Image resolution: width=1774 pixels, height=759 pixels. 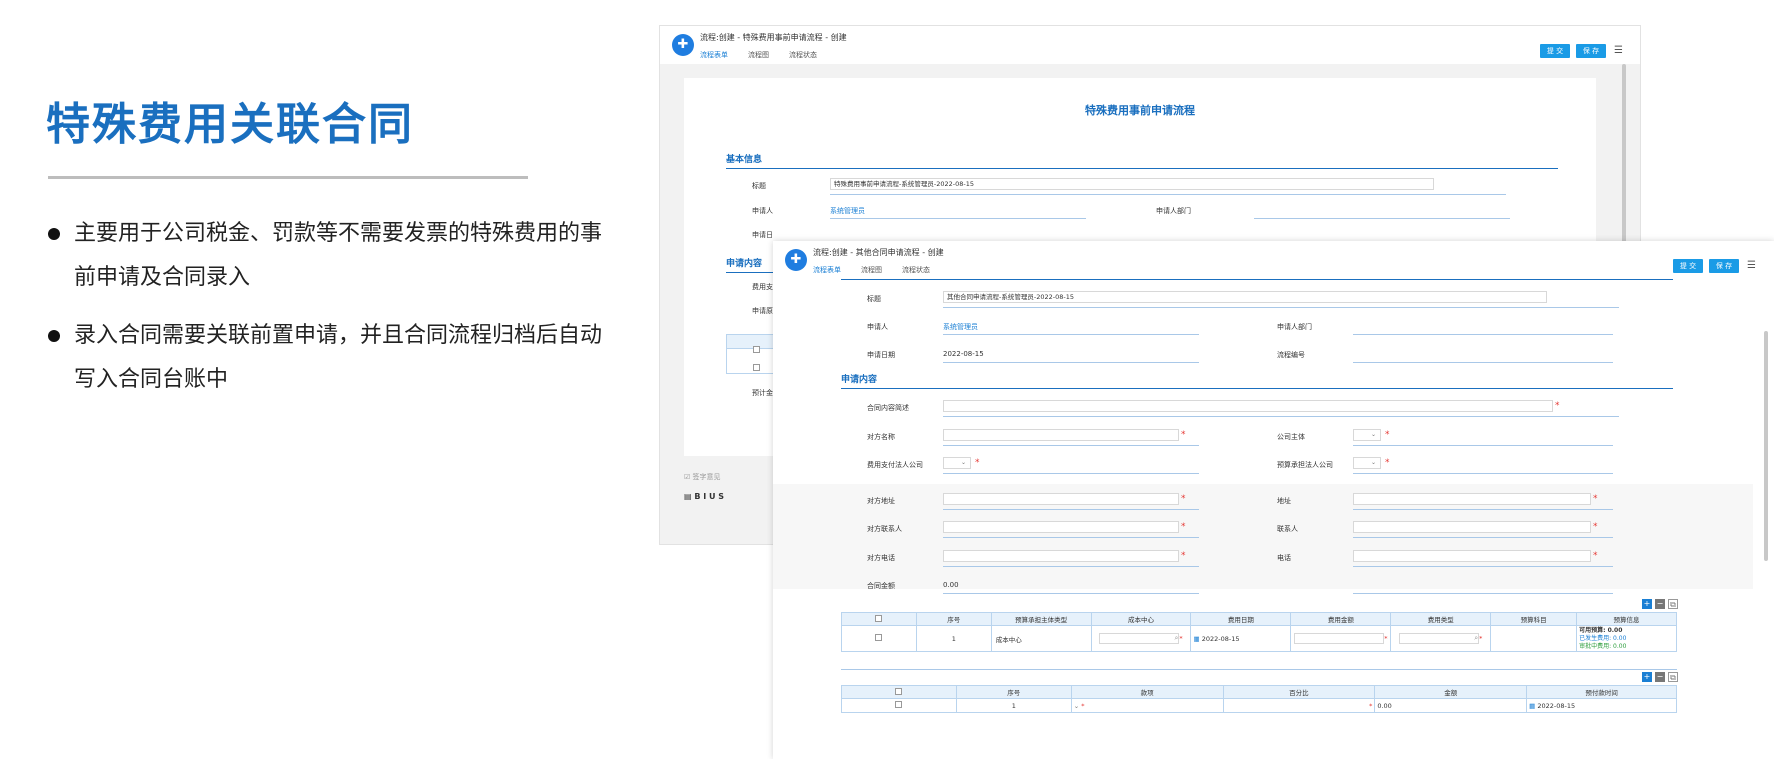 What do you see at coordinates (1451, 705) in the screenshot?
I see `amount-cell: 0.00` at bounding box center [1451, 705].